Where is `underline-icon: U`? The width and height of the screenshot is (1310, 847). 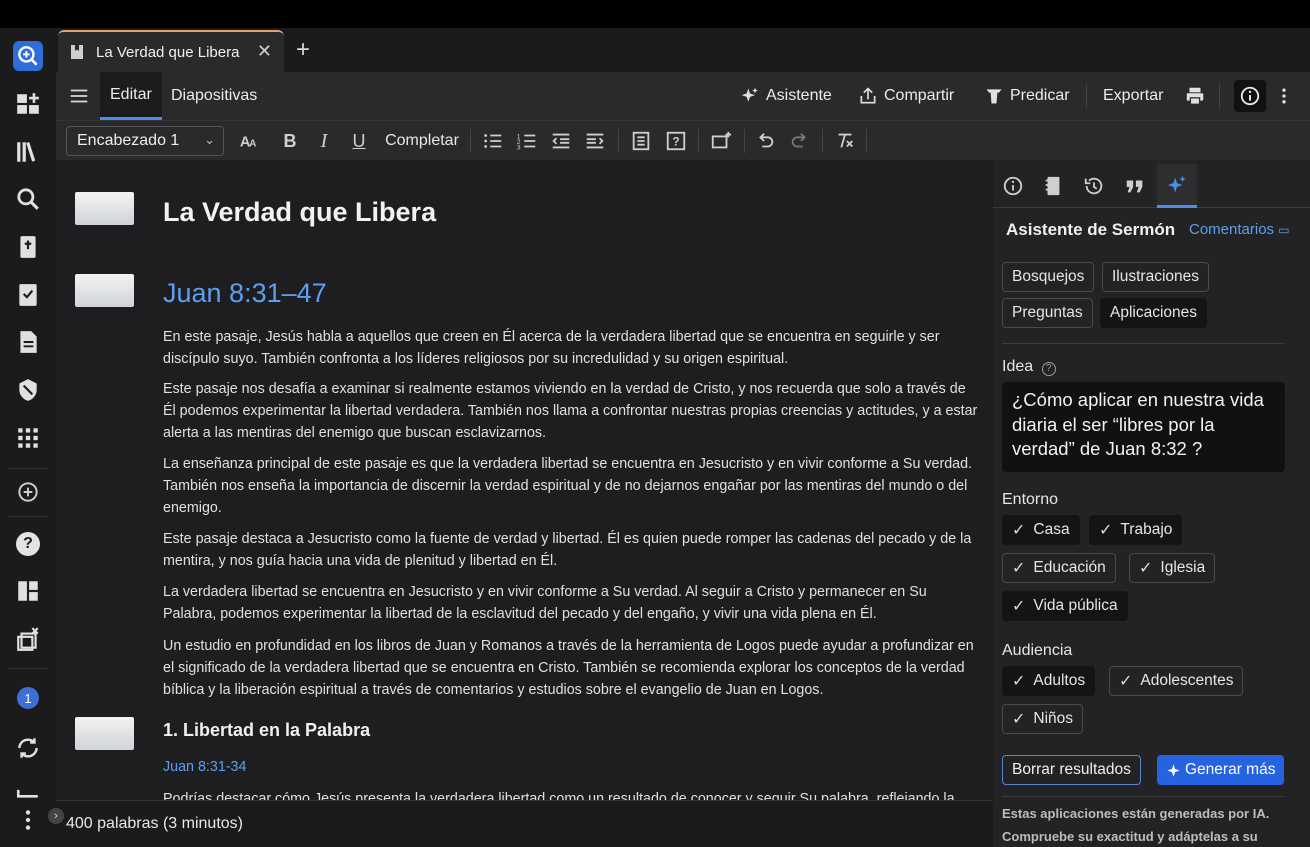 underline-icon: U is located at coordinates (359, 141).